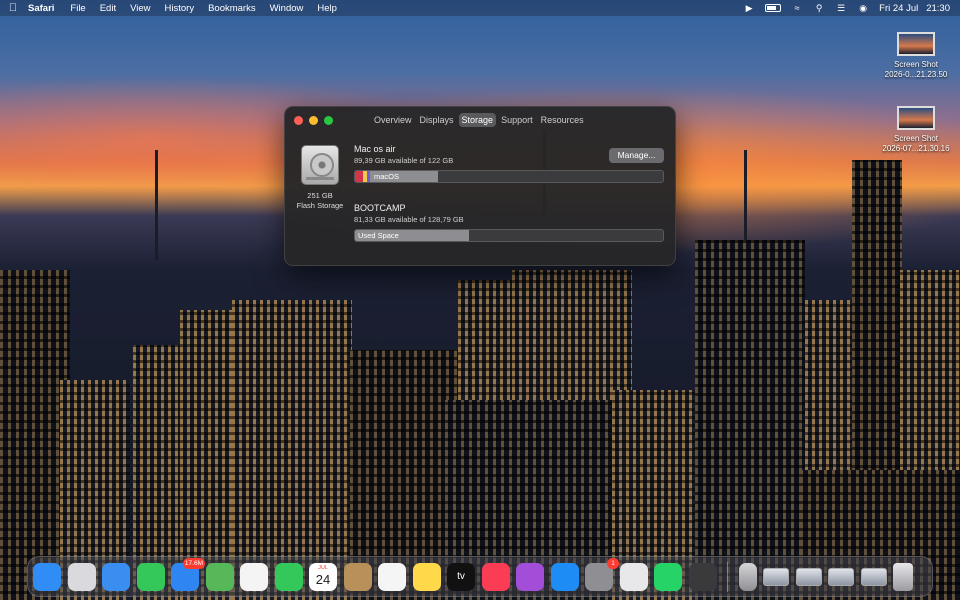 The height and width of the screenshot is (600, 960). What do you see at coordinates (480, 576) in the screenshot?
I see `dock: 17.6M JUL 24 tv 1` at bounding box center [480, 576].